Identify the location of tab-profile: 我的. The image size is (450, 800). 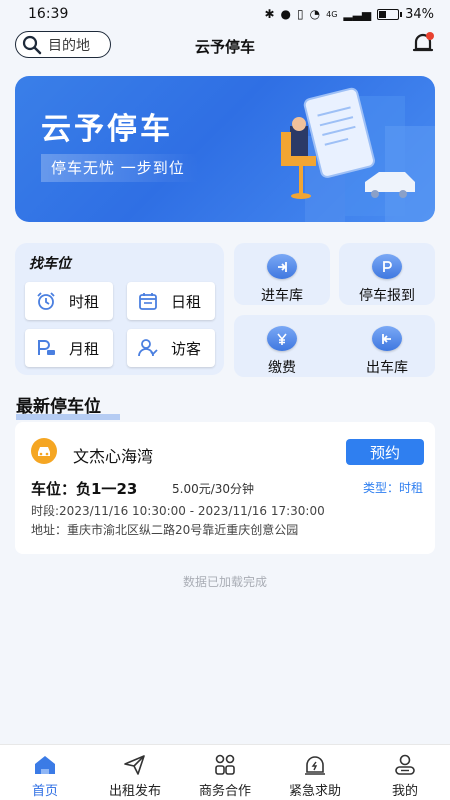
(405, 772).